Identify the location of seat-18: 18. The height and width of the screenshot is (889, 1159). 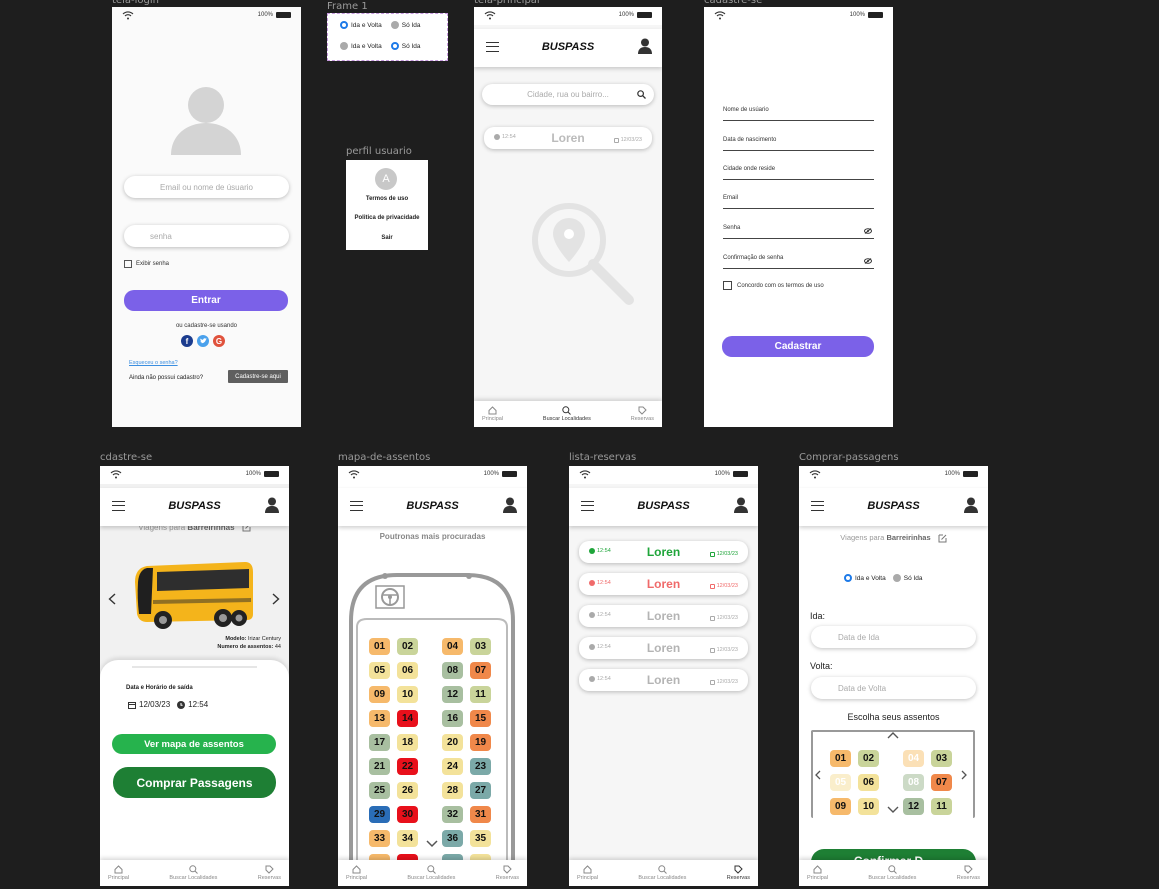
(407, 742).